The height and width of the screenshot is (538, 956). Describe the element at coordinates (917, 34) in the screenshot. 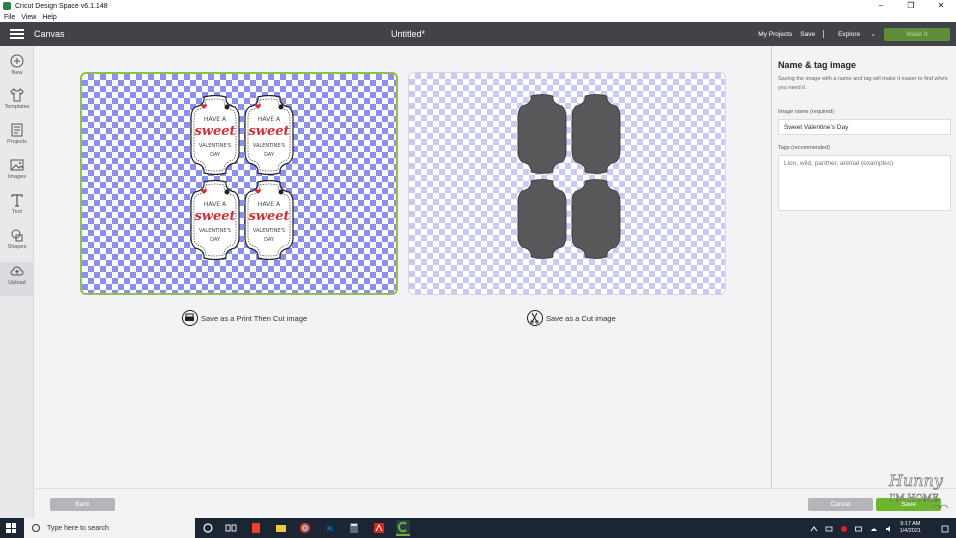

I see `make-it-button: Make It` at that location.